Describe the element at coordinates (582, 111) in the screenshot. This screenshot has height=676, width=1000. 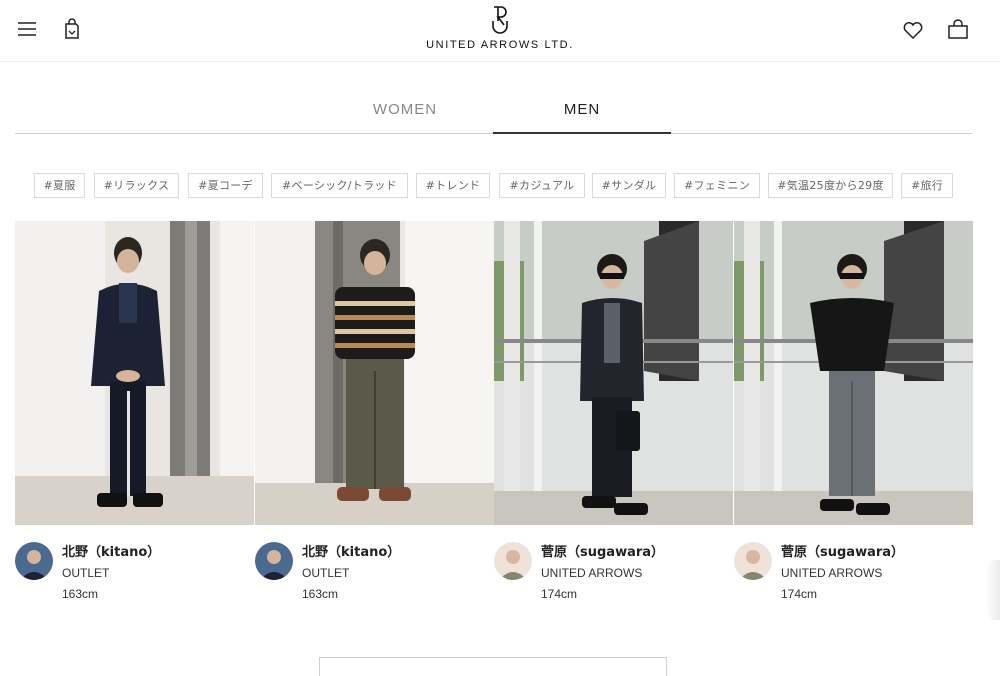
I see `tab-men: MEN` at that location.